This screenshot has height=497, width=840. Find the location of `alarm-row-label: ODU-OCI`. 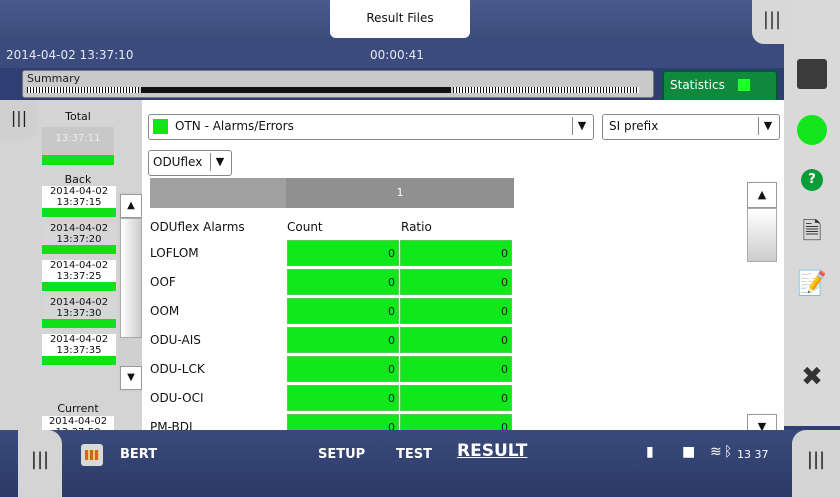

alarm-row-label: ODU-OCI is located at coordinates (177, 398).